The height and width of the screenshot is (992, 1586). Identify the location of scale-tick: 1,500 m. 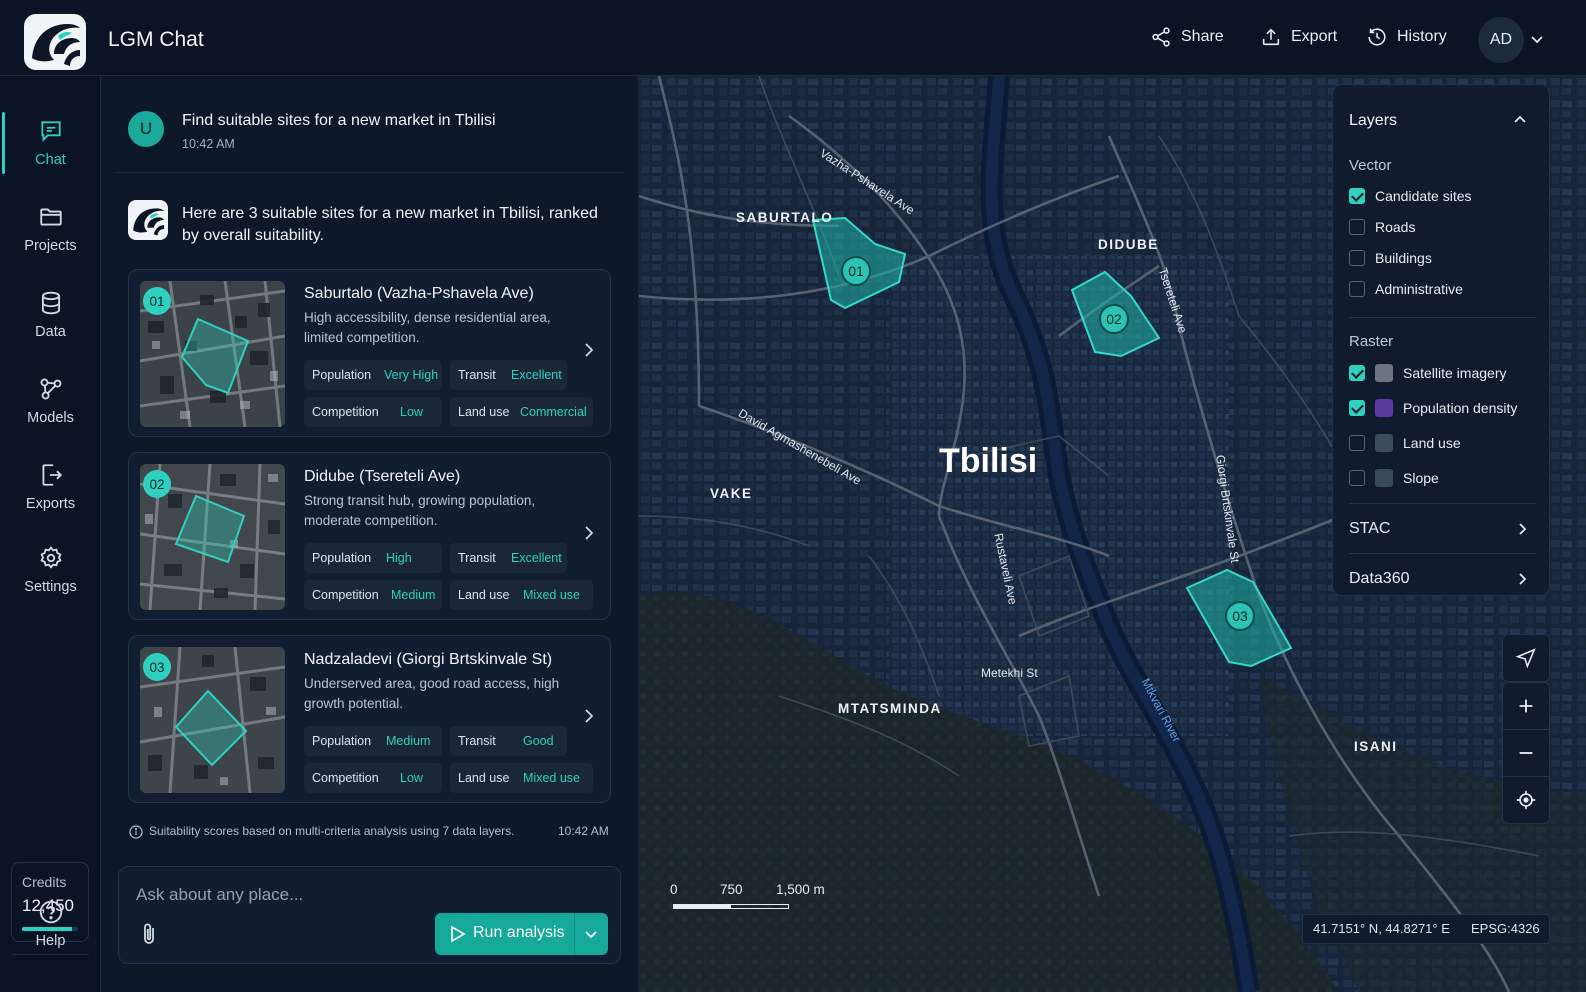
(800, 889).